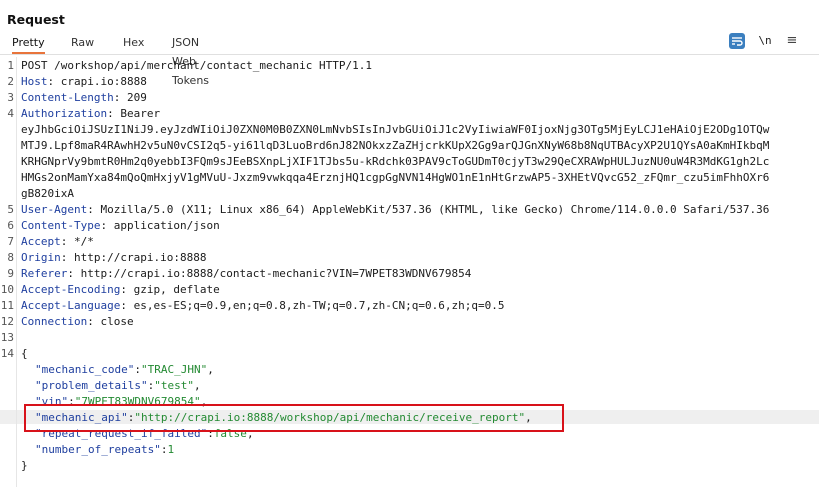 The width and height of the screenshot is (819, 487). I want to click on json-key: "number_of_repeats", so click(98, 449).